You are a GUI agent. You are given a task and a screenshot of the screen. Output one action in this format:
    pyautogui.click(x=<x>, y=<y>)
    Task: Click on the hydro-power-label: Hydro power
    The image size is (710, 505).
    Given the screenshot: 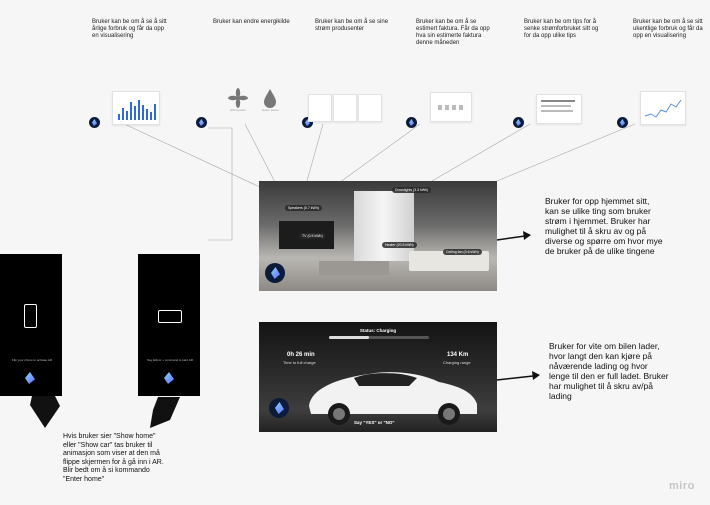 What is the action you would take?
    pyautogui.click(x=270, y=110)
    